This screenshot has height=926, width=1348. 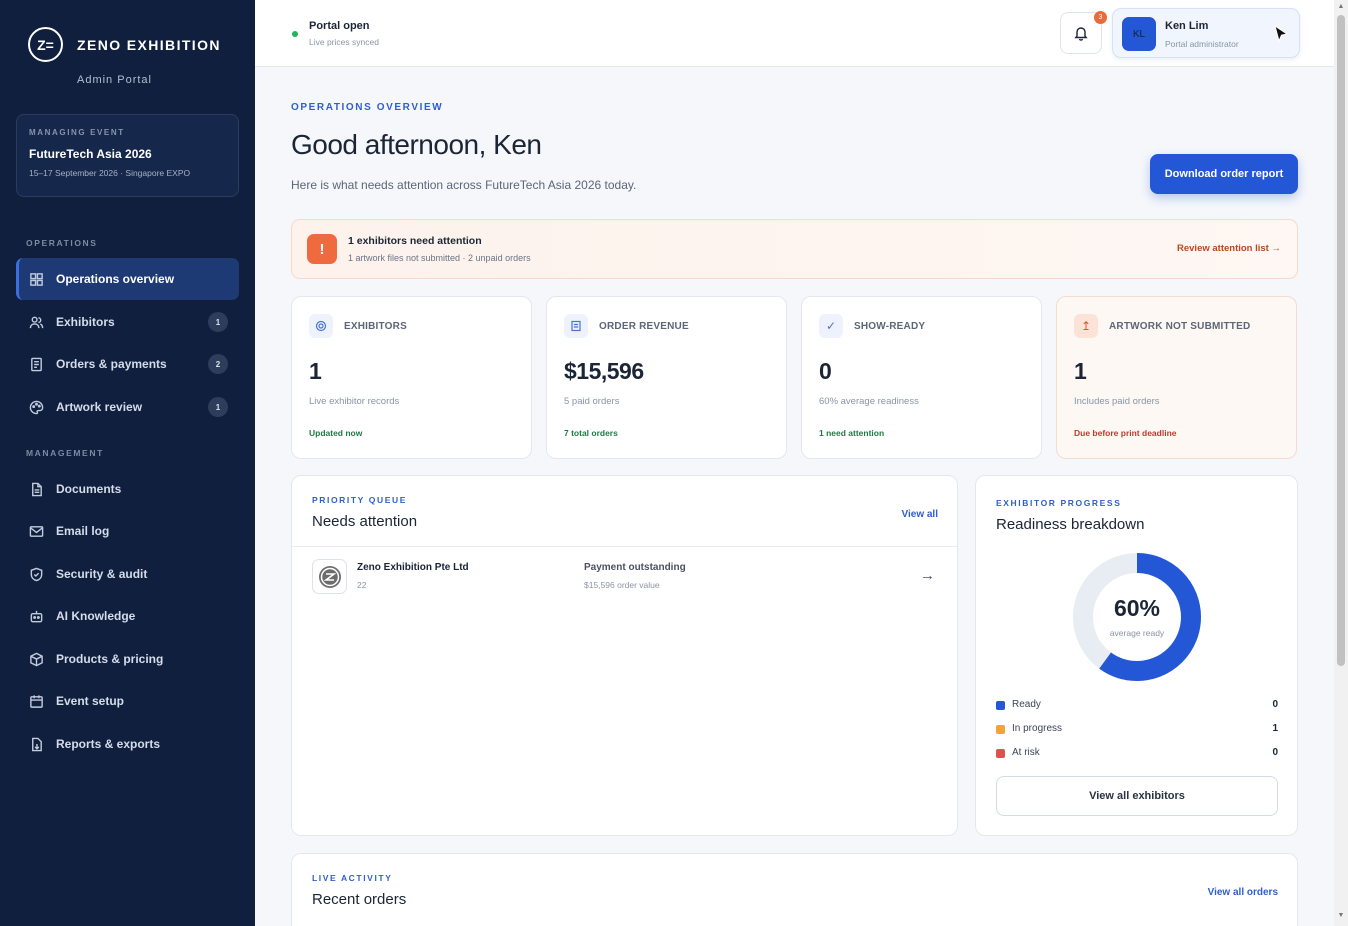 What do you see at coordinates (825, 371) in the screenshot?
I see `stat-value: 0` at bounding box center [825, 371].